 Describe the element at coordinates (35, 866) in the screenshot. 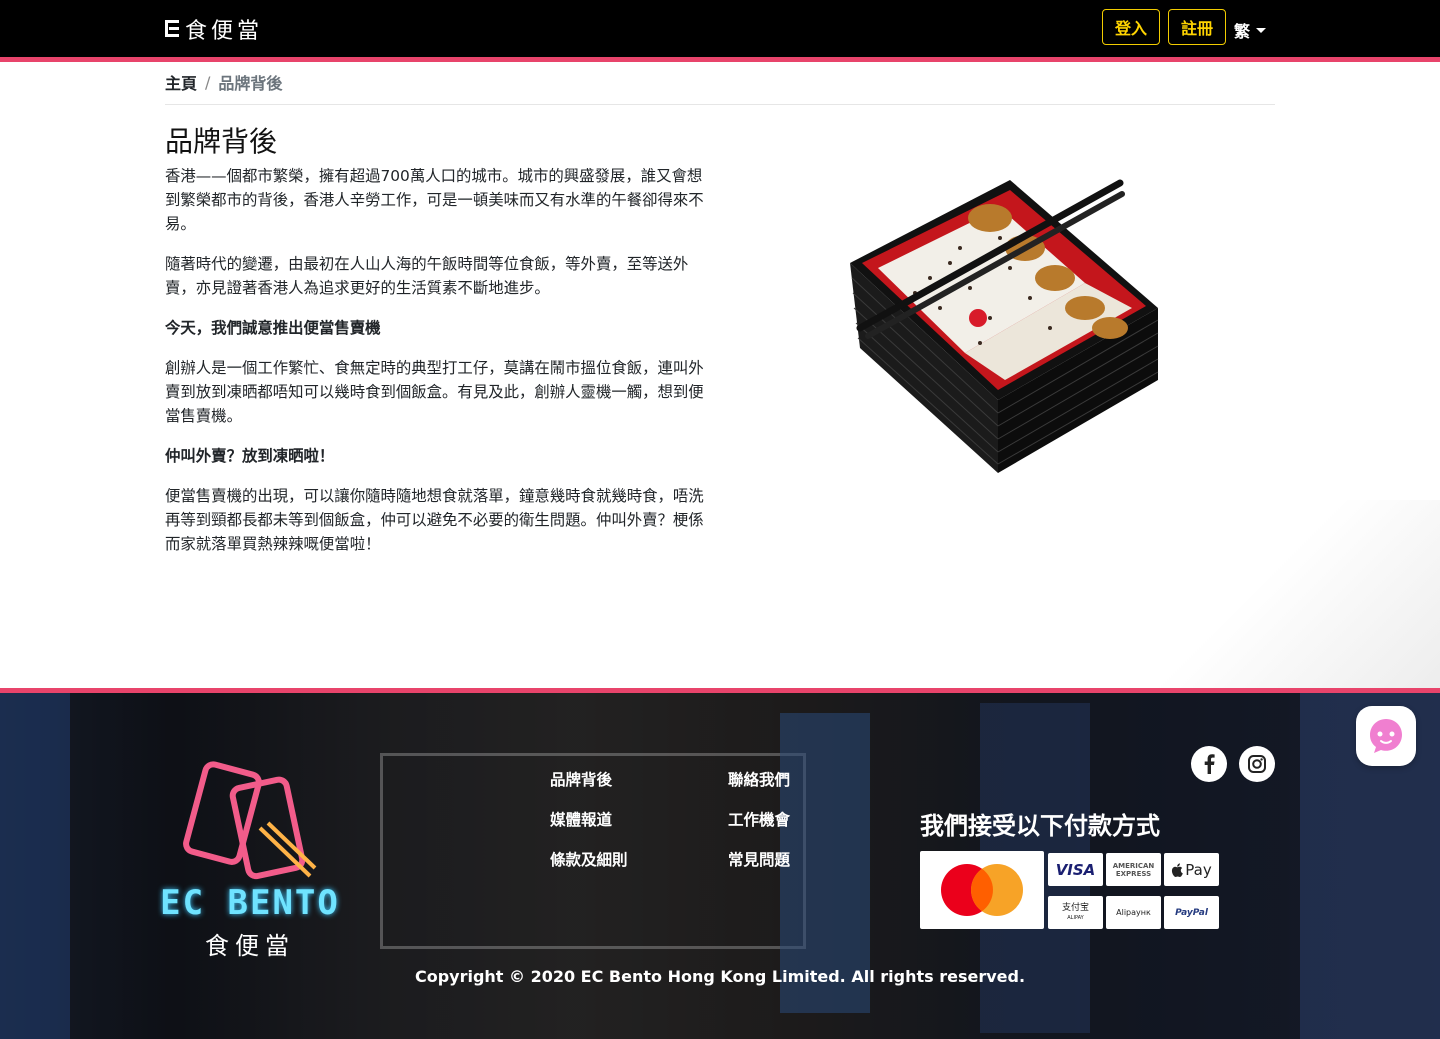

I see `background-vending-machine` at that location.